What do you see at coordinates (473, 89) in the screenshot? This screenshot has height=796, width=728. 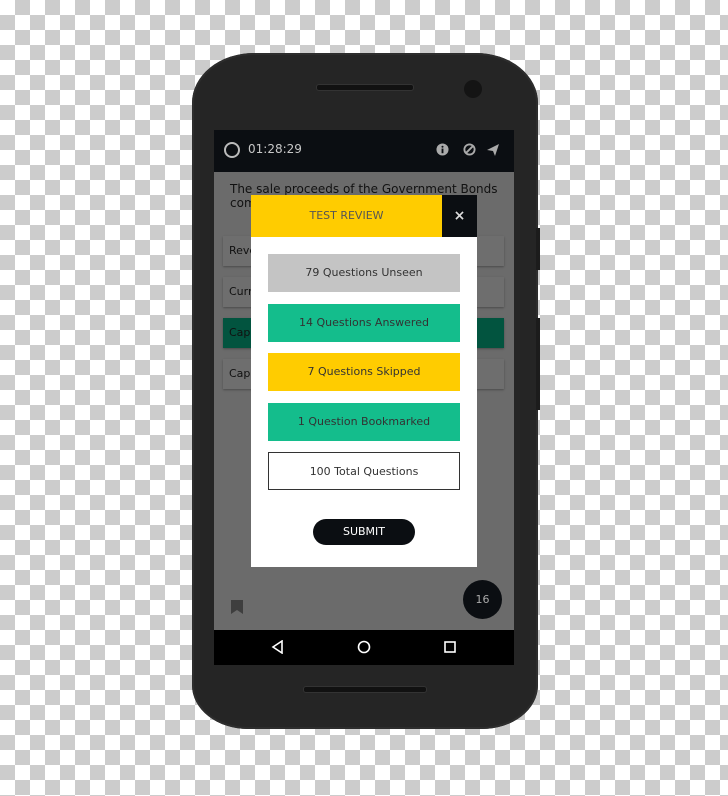 I see `front-camera` at bounding box center [473, 89].